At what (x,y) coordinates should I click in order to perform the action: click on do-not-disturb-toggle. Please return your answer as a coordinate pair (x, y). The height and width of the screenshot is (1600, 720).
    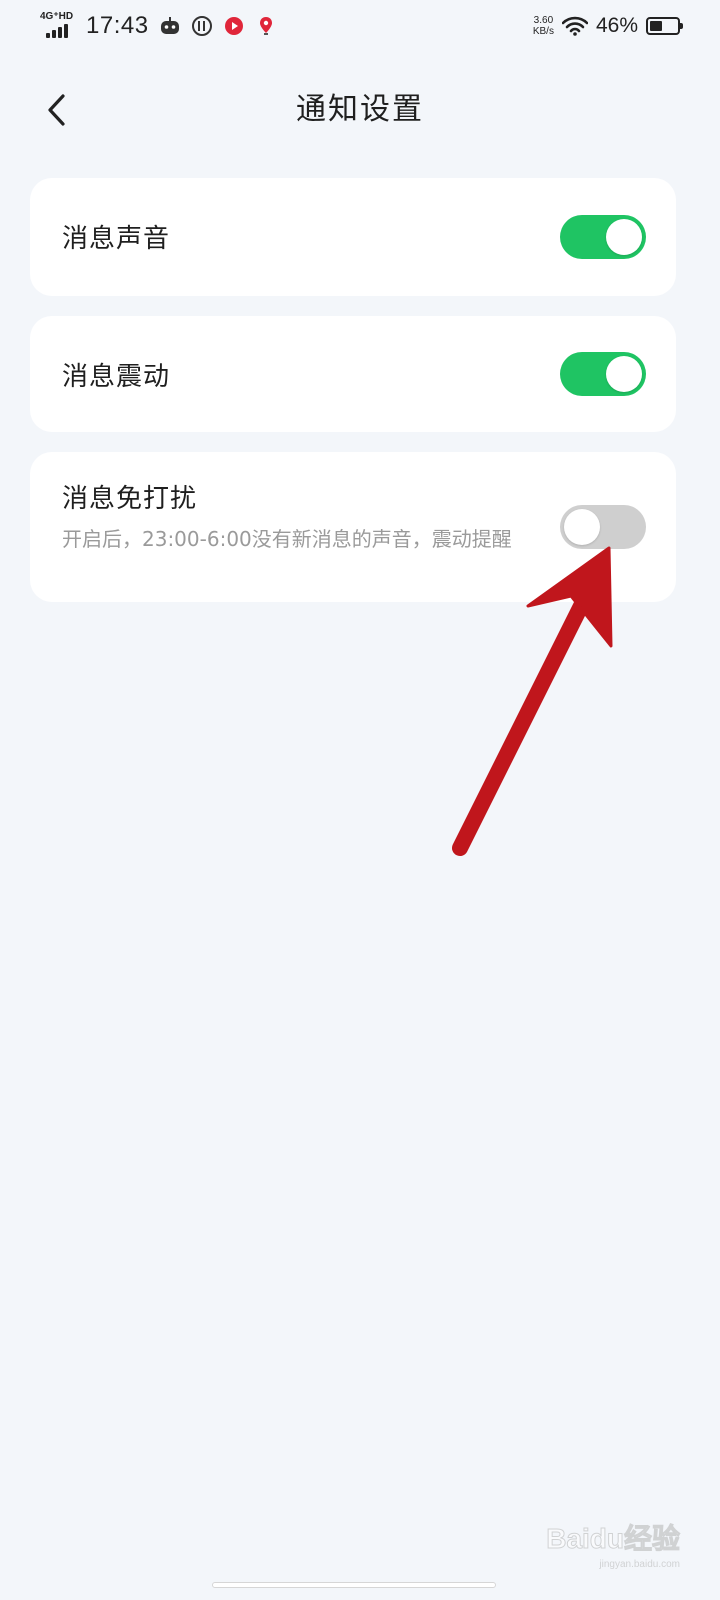
    Looking at the image, I should click on (603, 527).